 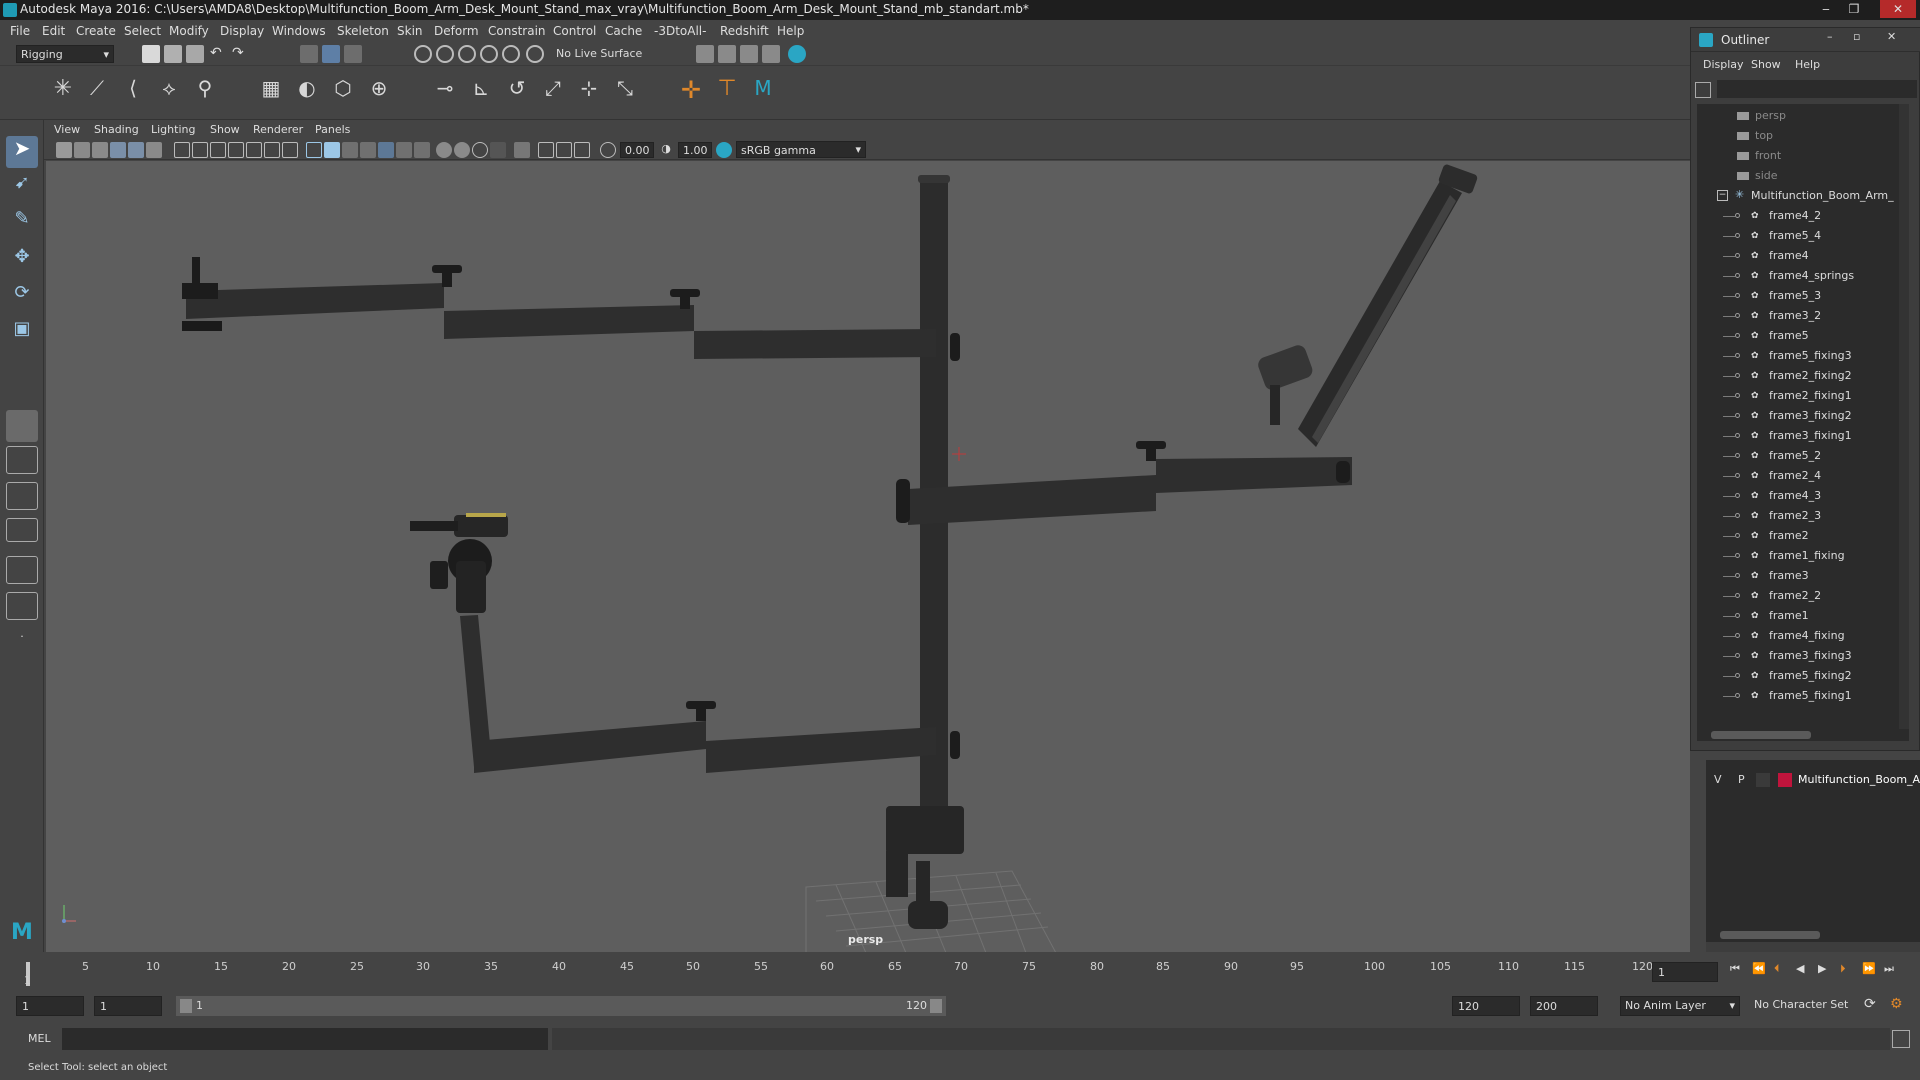 I want to click on viewport-menu-renderer: Renderer, so click(x=278, y=129).